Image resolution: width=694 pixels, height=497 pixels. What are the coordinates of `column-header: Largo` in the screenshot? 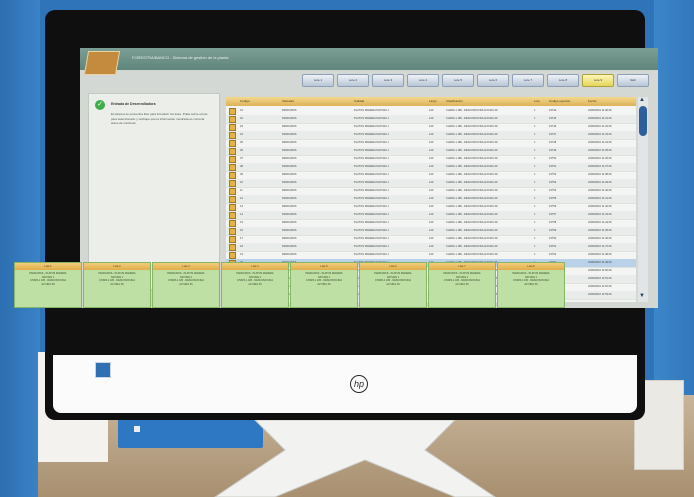 It's located at (433, 101).